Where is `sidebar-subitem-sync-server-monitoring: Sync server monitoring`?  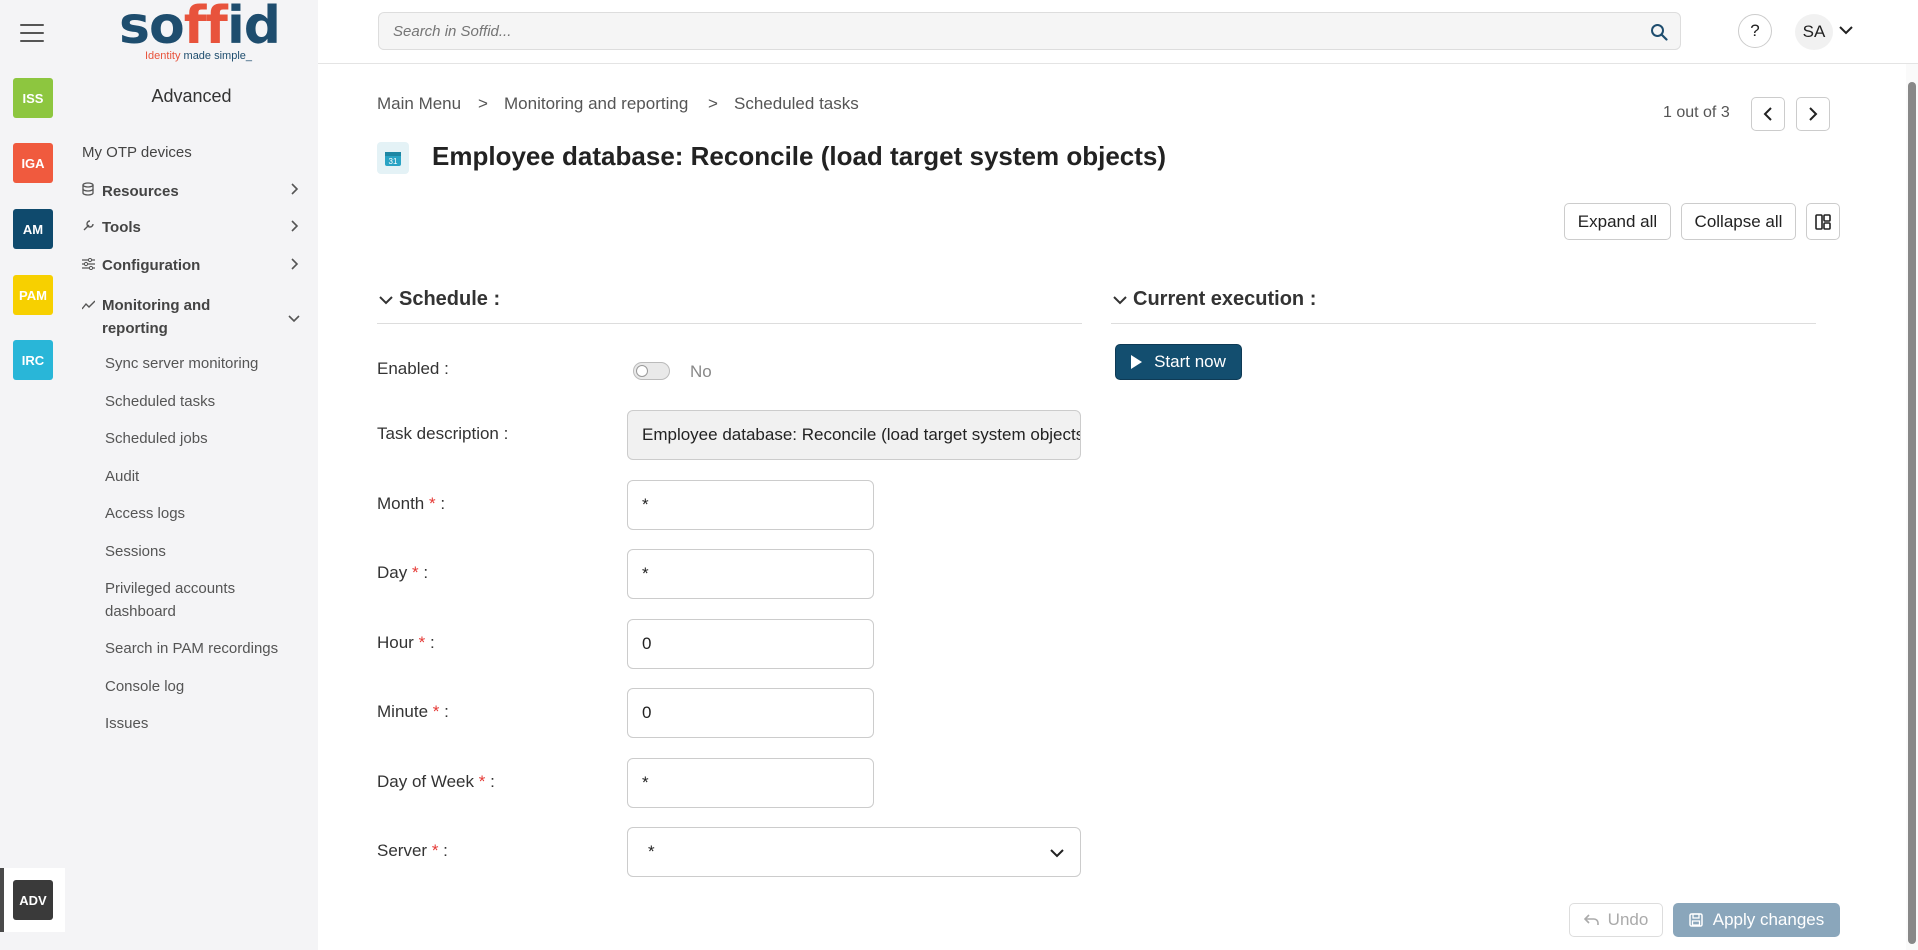
sidebar-subitem-sync-server-monitoring: Sync server monitoring is located at coordinates (181, 363).